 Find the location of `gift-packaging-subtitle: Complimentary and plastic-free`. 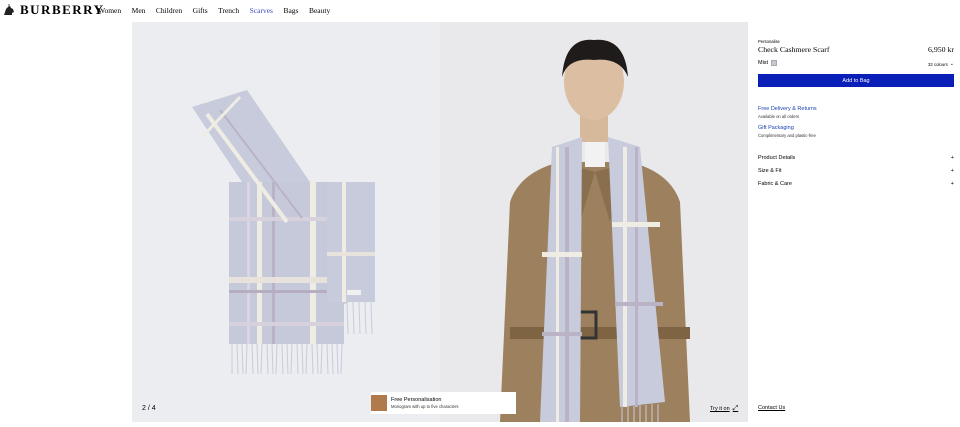

gift-packaging-subtitle: Complimentary and plastic-free is located at coordinates (787, 135).